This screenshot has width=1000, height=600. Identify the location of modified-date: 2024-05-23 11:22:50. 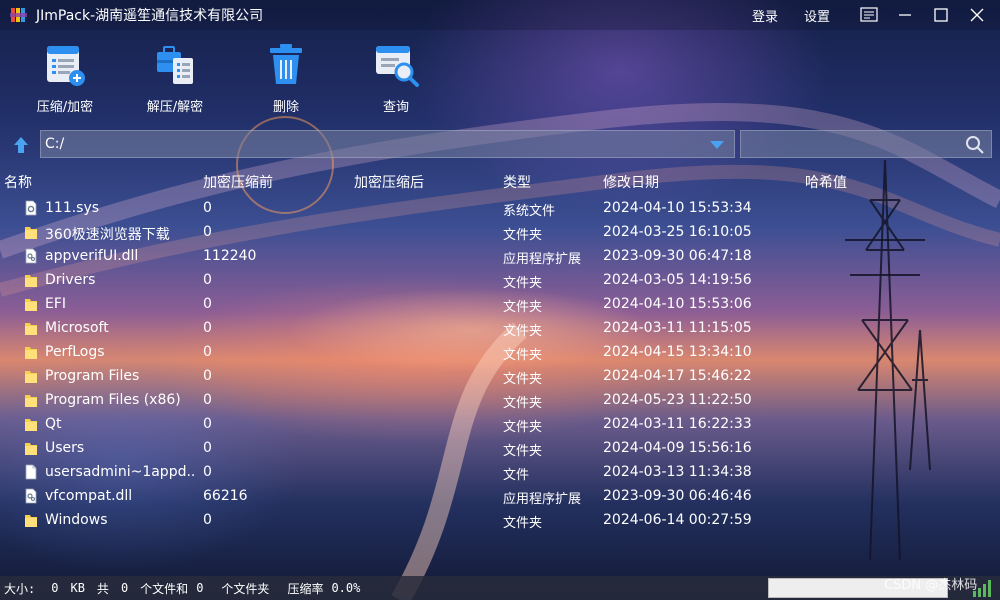
(677, 400).